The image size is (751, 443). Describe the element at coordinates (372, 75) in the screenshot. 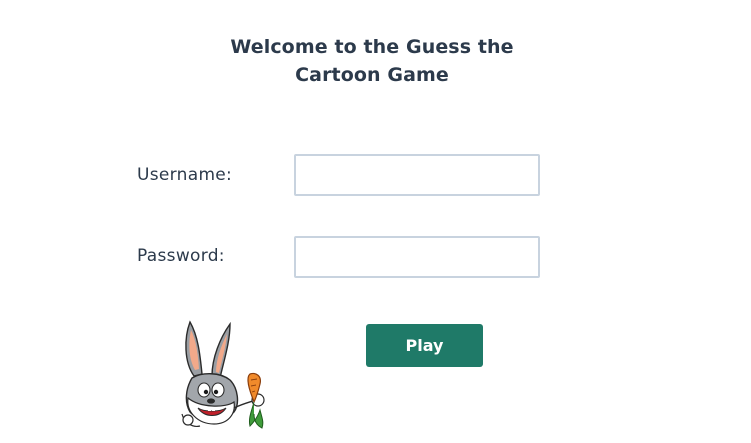

I see `title-line-2: Cartoon Game` at that location.